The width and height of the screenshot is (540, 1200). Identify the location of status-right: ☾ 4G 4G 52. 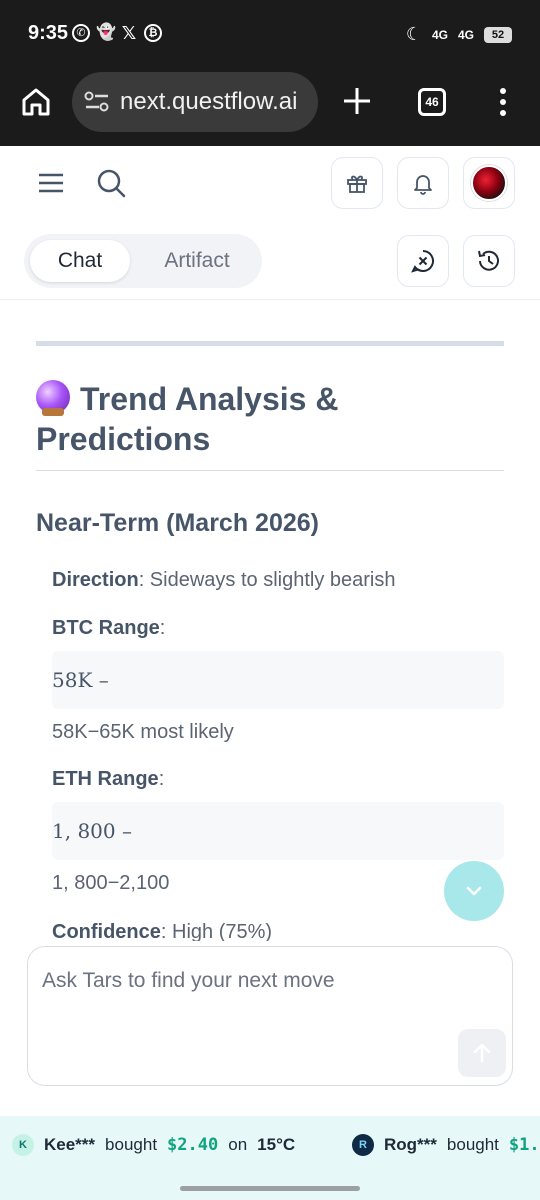
(459, 34).